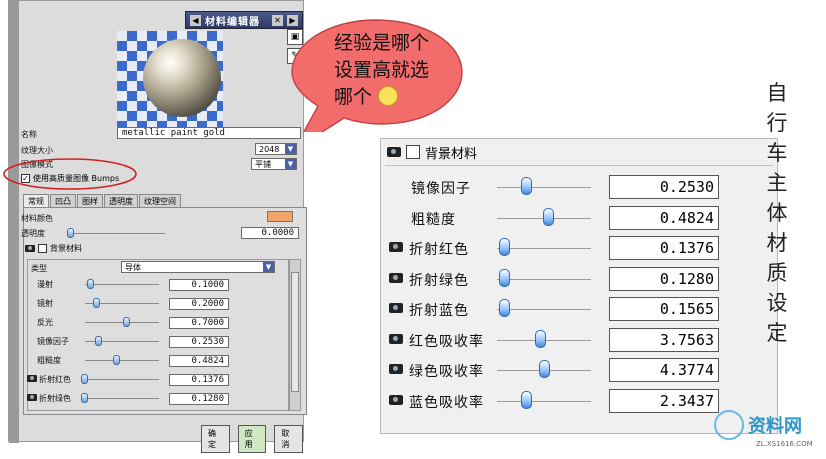 Image resolution: width=826 pixels, height=459 pixels. Describe the element at coordinates (664, 278) in the screenshot. I see `zoom-value-field: 0.1280` at that location.